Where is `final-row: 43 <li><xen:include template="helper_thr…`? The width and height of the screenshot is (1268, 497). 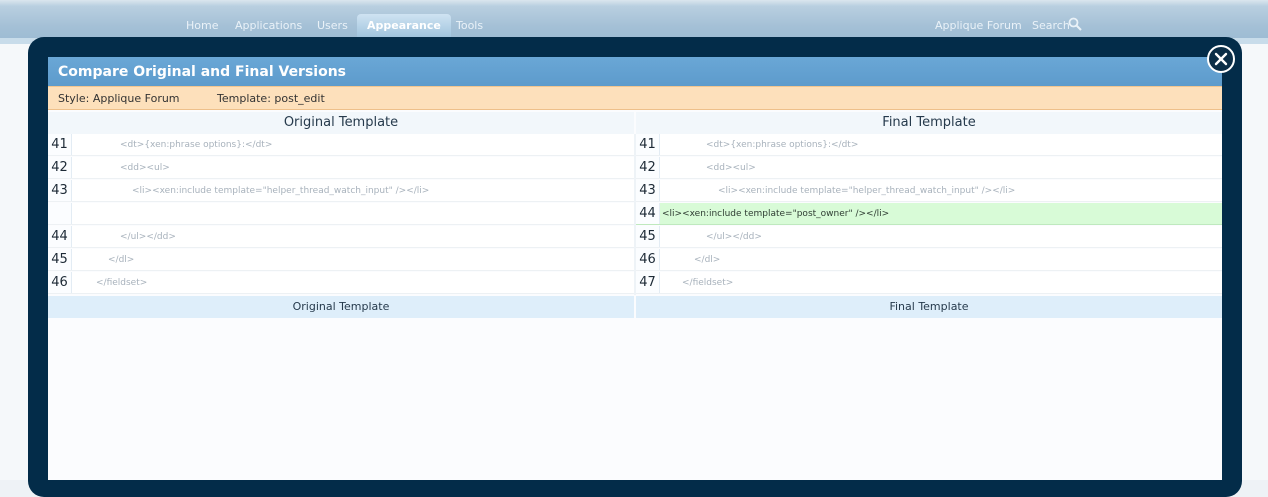
final-row: 43 <li><xen:include template="helper_thr… is located at coordinates (929, 191).